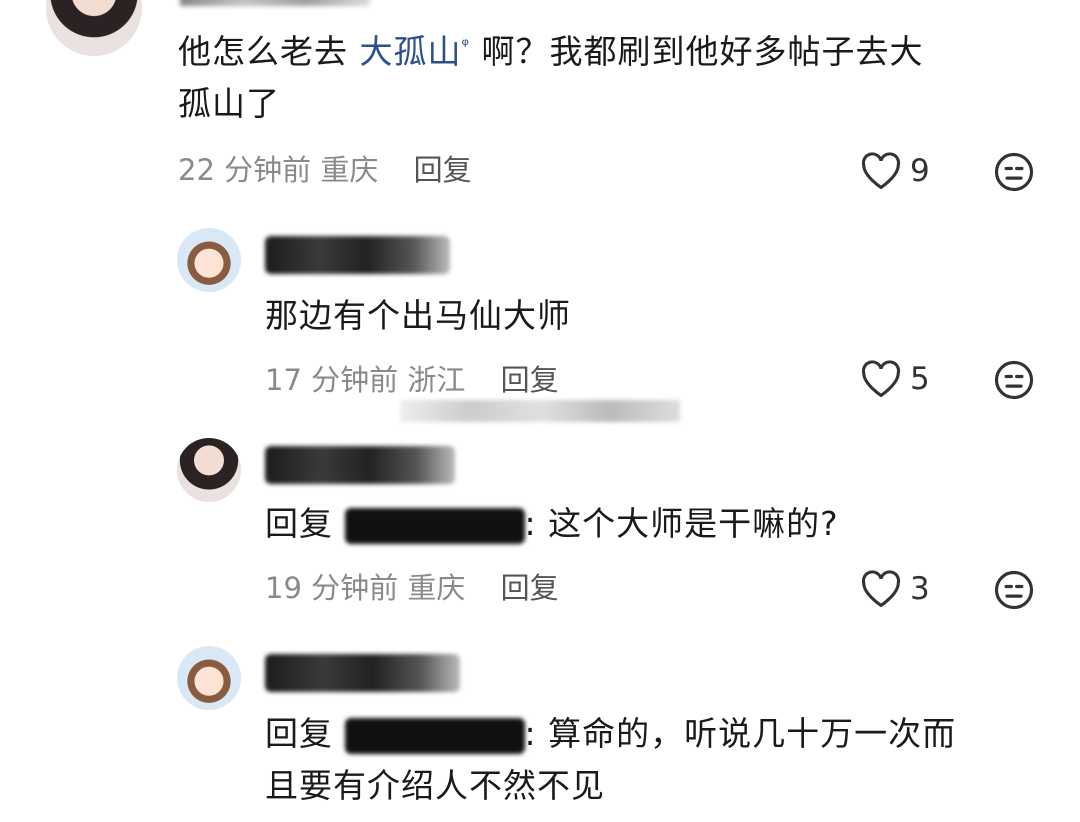 This screenshot has height=822, width=1080. I want to click on timestamp: 19 分钟前, so click(332, 588).